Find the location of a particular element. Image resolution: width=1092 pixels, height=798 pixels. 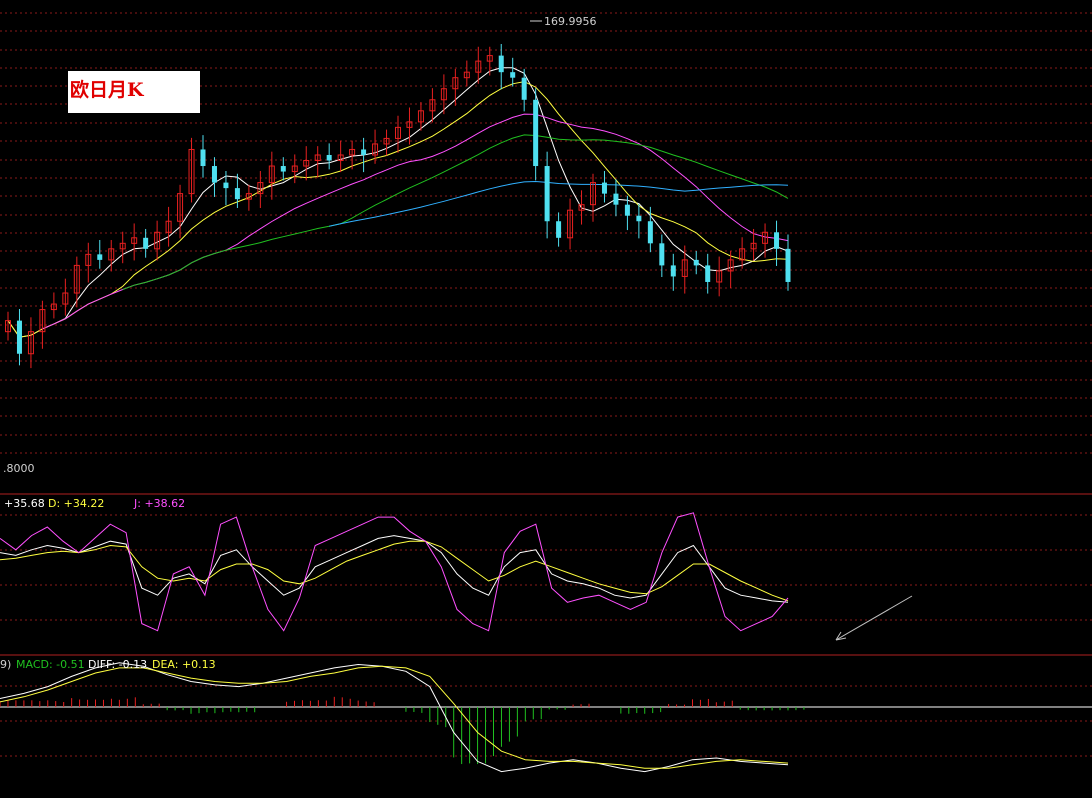

low-axis-label: .8000 is located at coordinates (19, 468).